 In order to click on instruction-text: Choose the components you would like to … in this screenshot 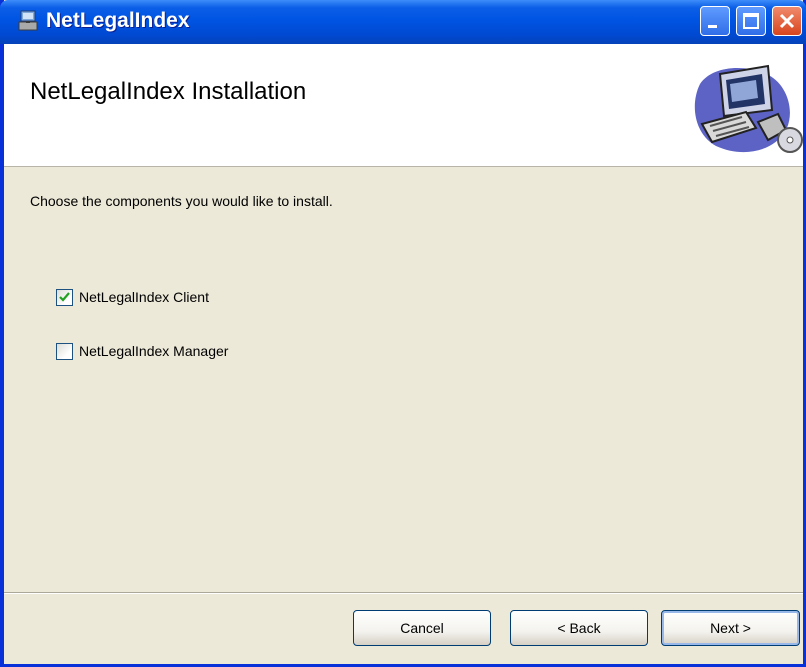, I will do `click(181, 201)`.